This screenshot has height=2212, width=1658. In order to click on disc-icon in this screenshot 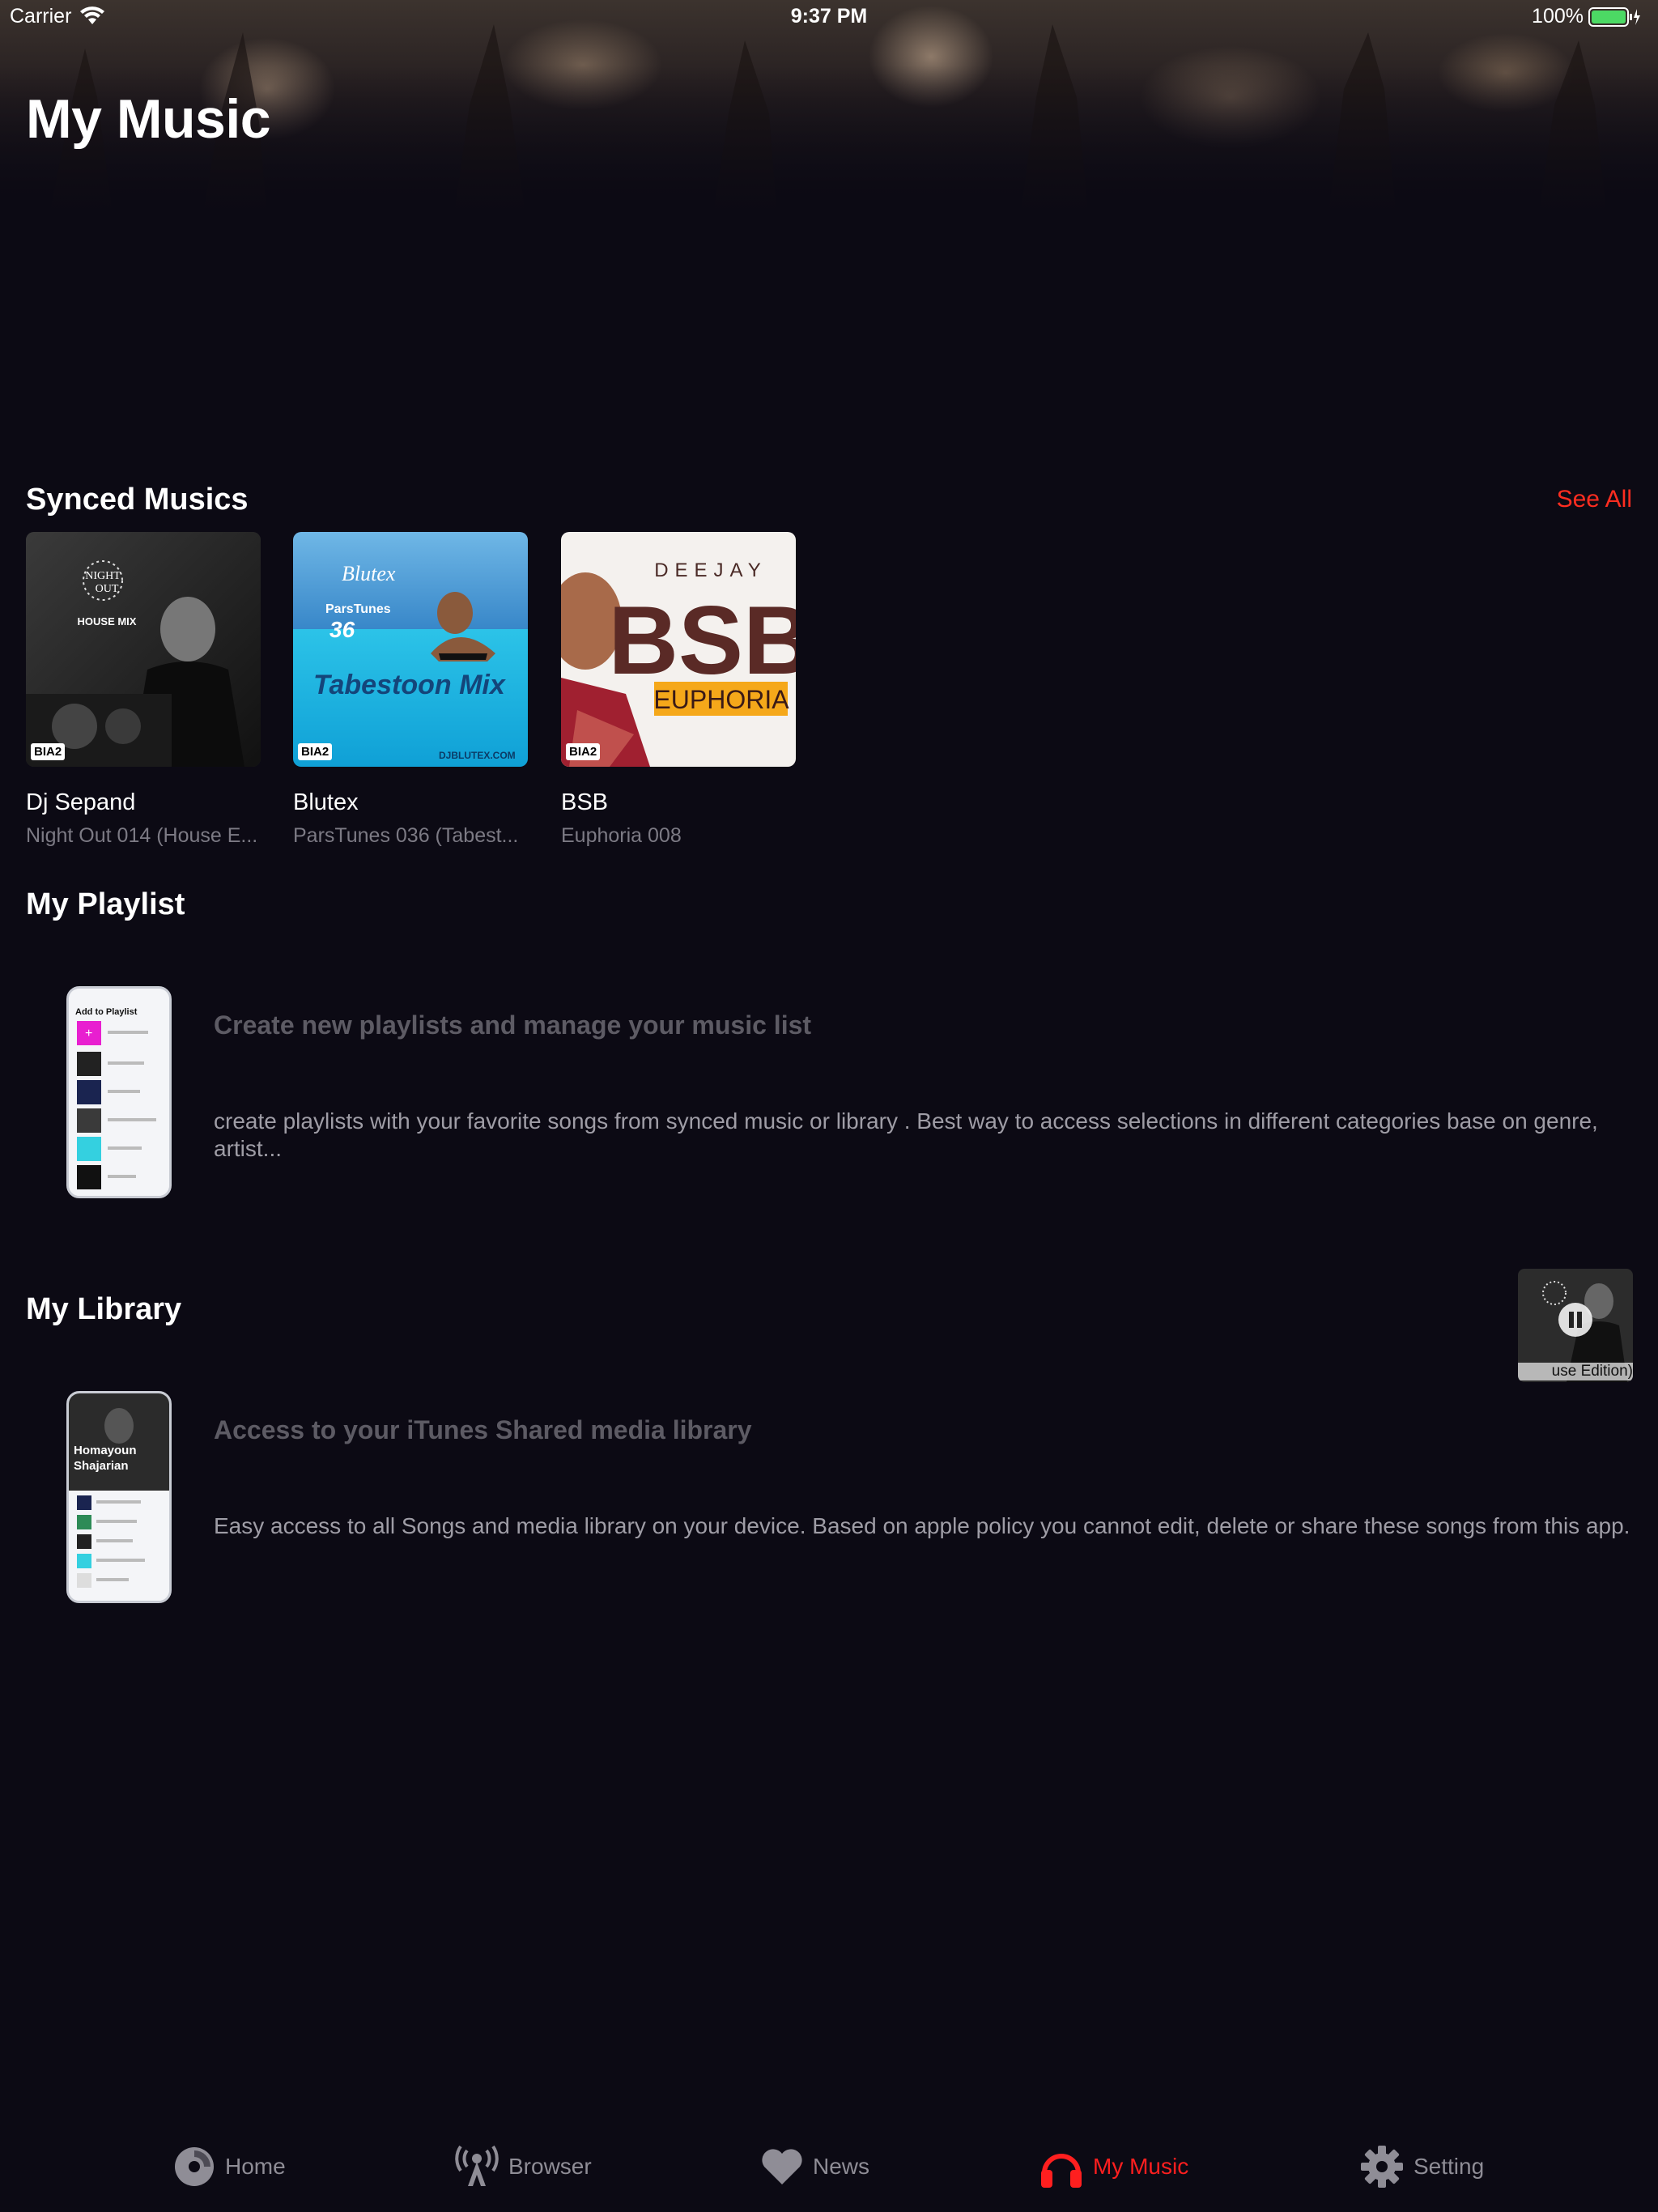, I will do `click(194, 2166)`.